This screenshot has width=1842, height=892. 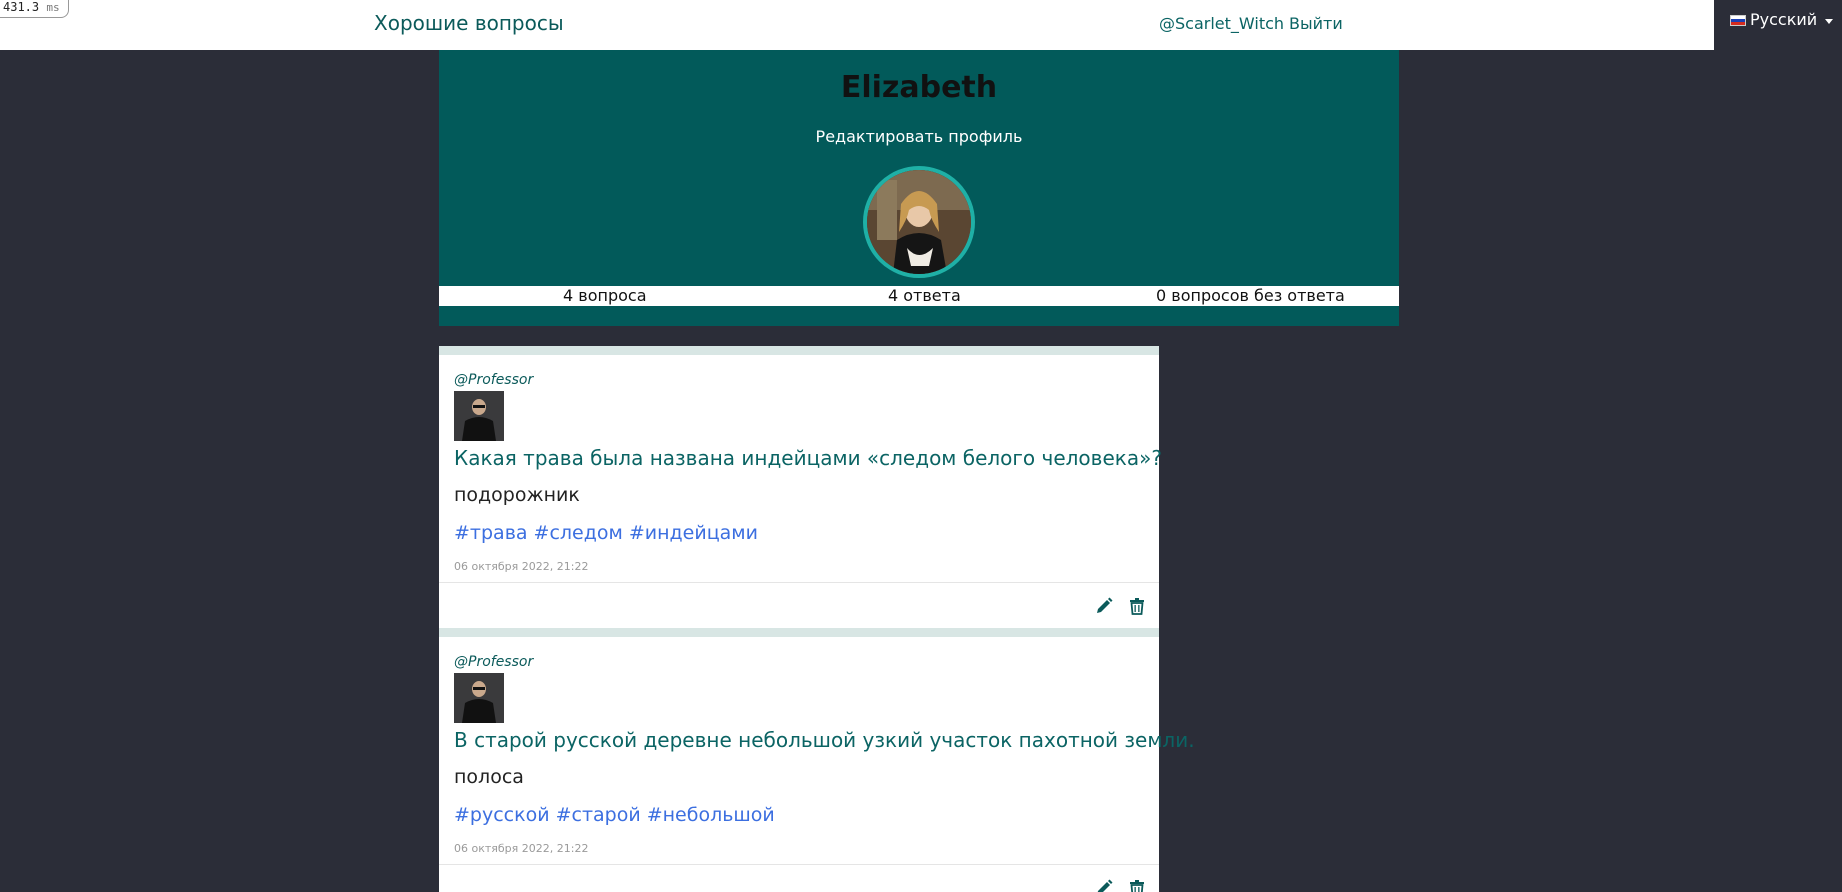 I want to click on russian-flag-icon, so click(x=1738, y=20).